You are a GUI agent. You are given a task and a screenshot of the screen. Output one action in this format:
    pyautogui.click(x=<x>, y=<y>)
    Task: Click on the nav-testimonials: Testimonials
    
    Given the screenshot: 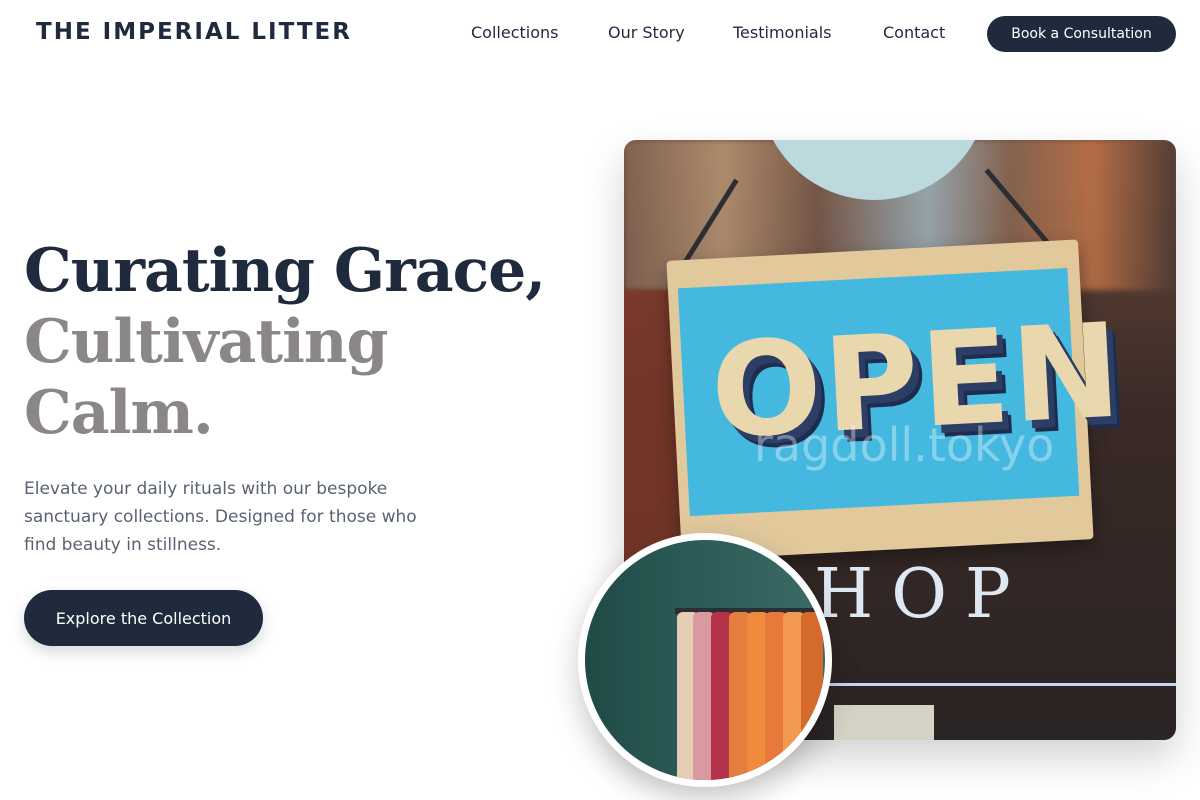 What is the action you would take?
    pyautogui.click(x=782, y=32)
    